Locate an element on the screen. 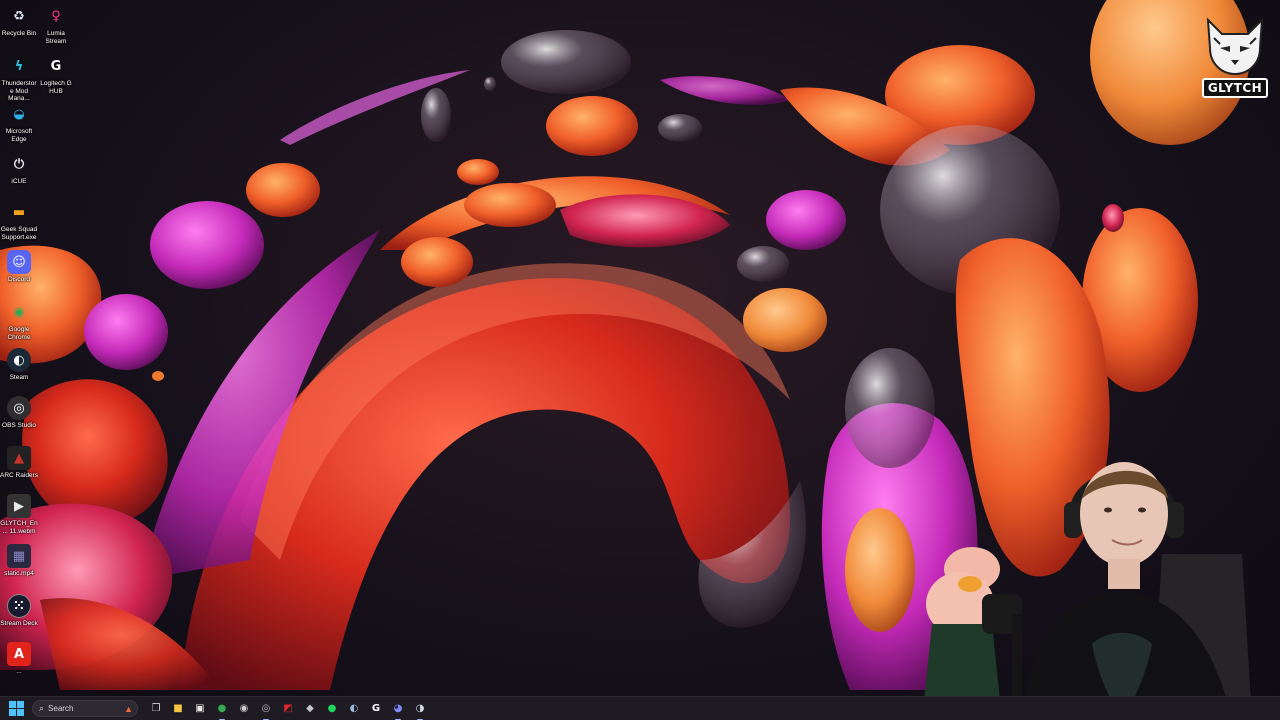  arc-raiders-icon: ▲ is located at coordinates (19, 458).